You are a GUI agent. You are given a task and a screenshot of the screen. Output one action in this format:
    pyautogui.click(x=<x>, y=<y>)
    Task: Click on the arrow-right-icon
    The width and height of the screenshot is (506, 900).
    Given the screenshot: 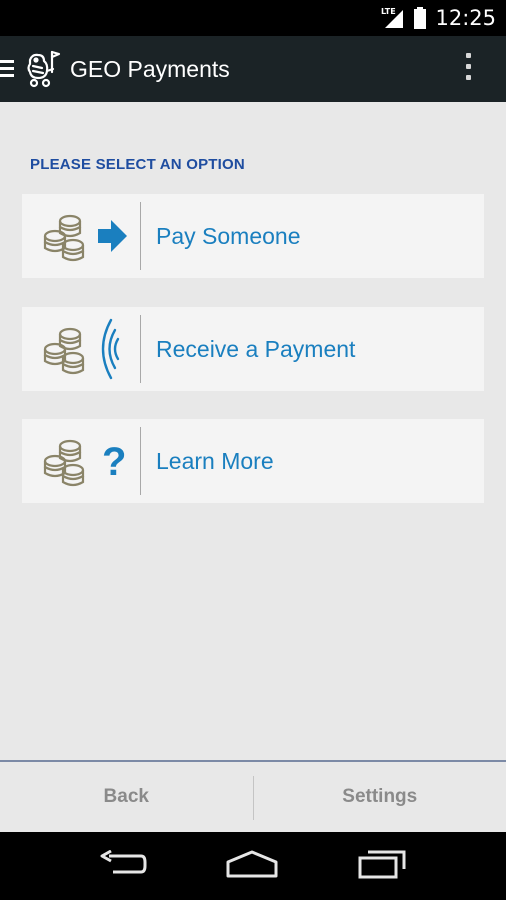 What is the action you would take?
    pyautogui.click(x=112, y=236)
    